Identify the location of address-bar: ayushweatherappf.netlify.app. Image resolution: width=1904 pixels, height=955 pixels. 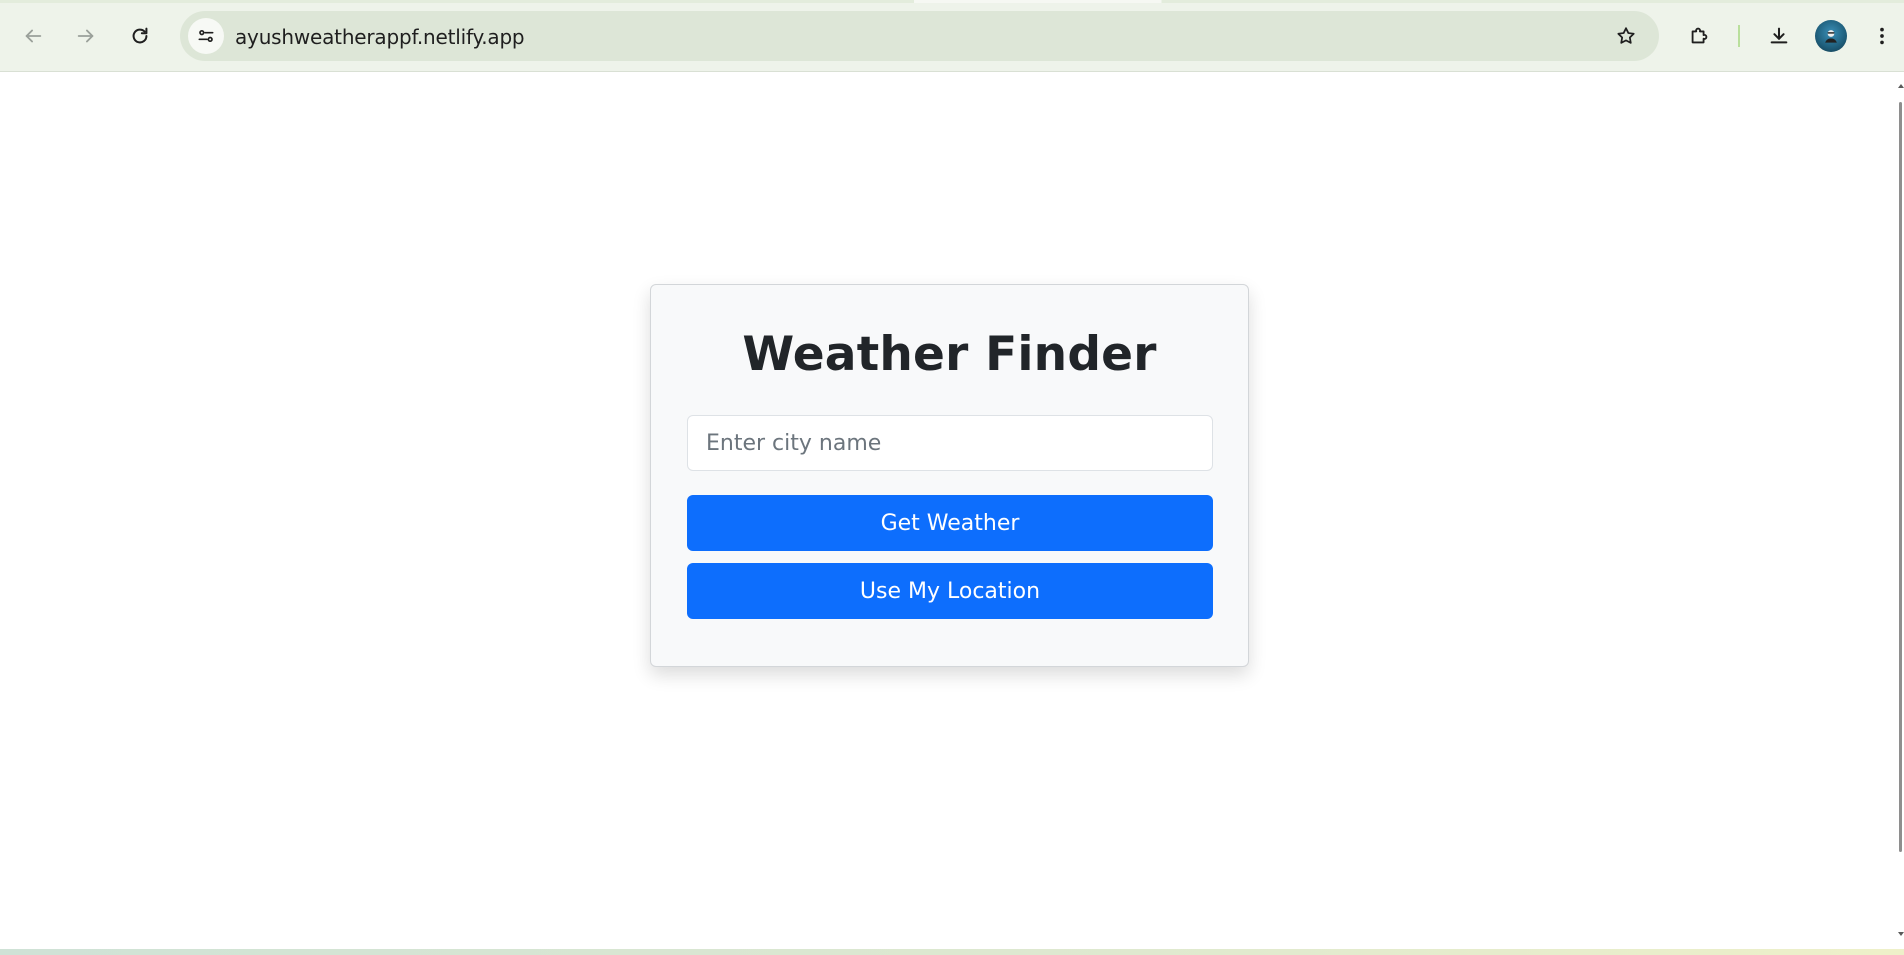
(919, 36).